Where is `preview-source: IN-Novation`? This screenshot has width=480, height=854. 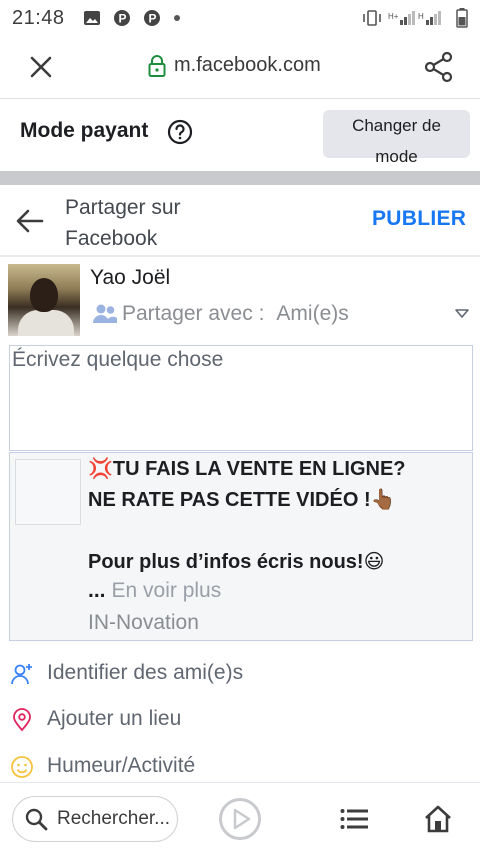 preview-source: IN-Novation is located at coordinates (143, 622).